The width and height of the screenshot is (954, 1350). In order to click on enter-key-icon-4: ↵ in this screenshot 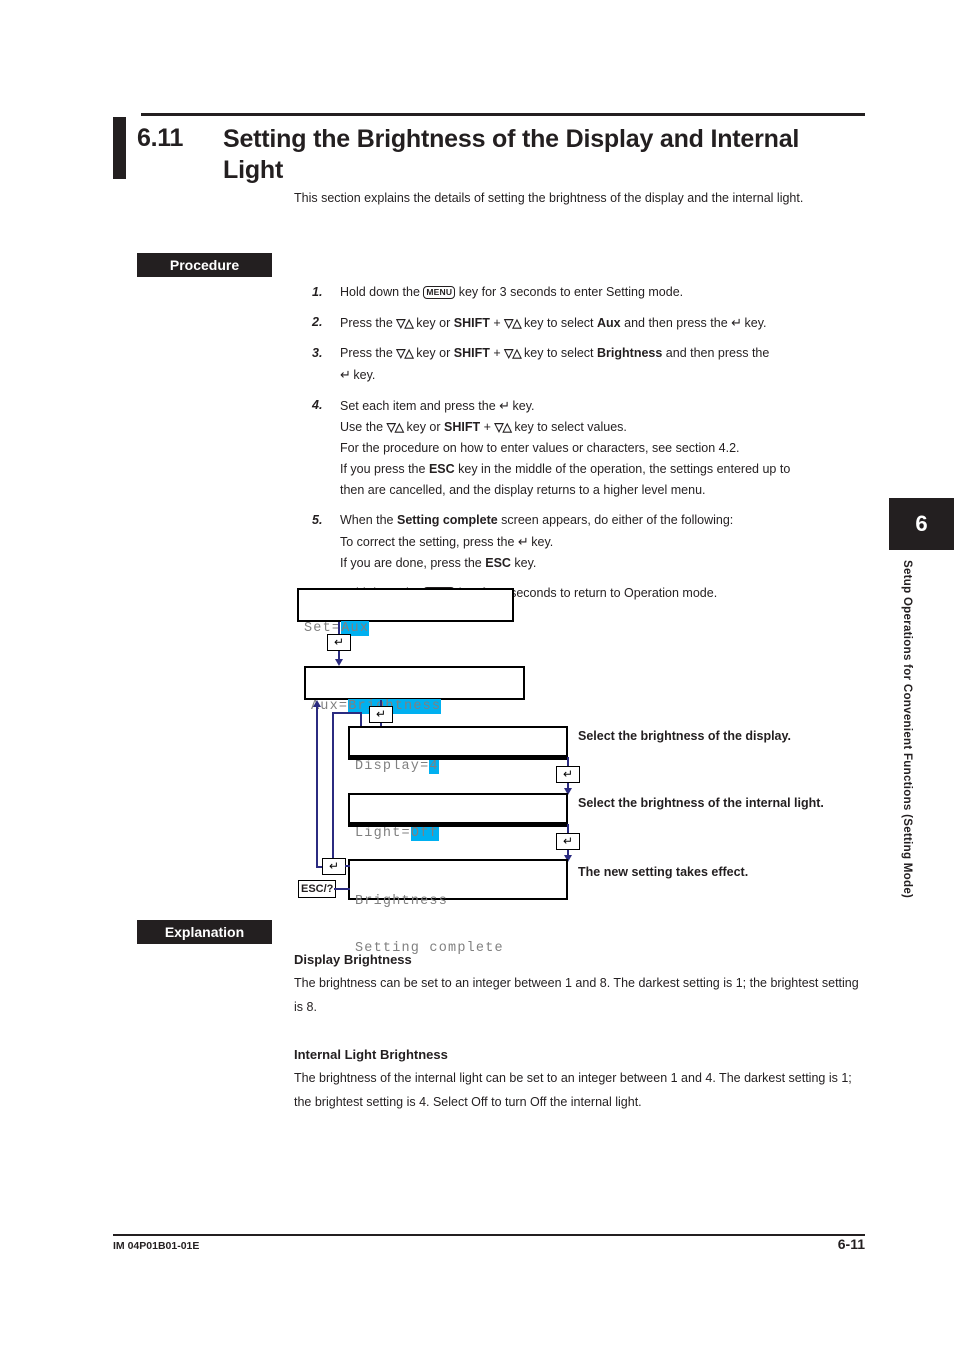, I will do `click(568, 841)`.